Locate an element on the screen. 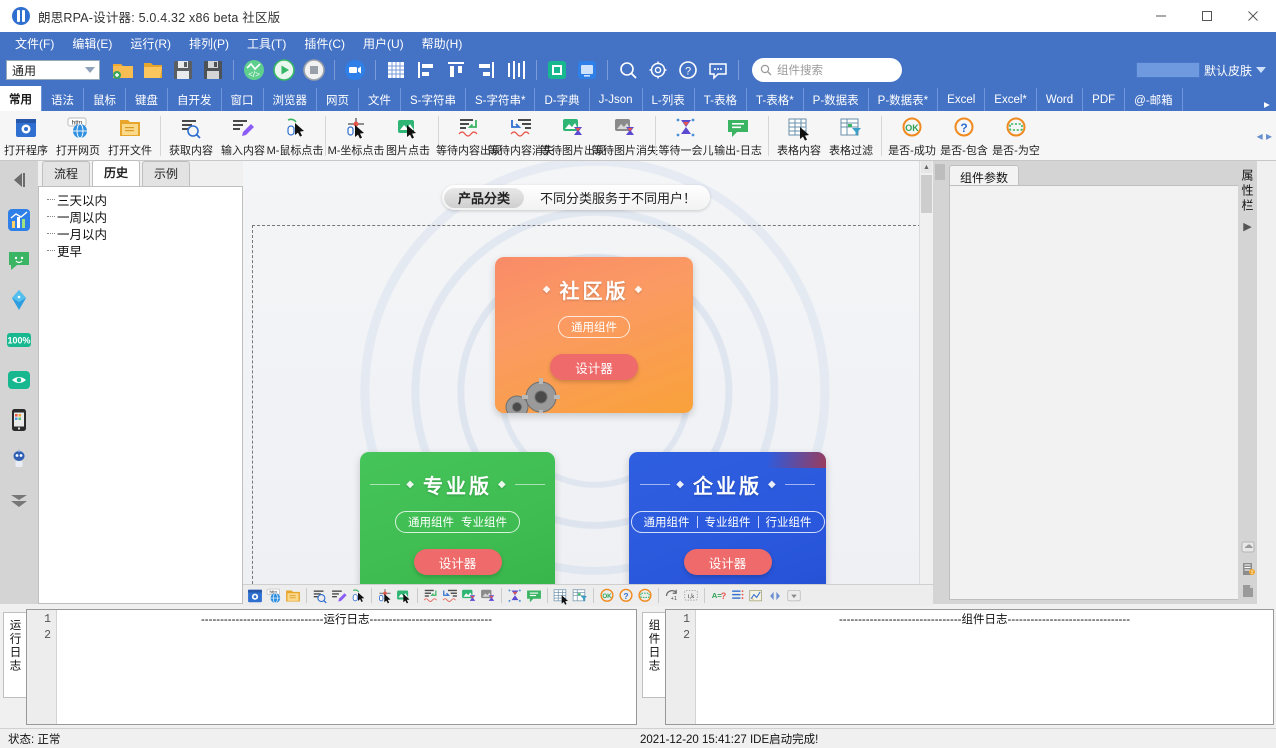 This screenshot has width=1276, height=748. ribbon-tab-T-表格: T-表格 is located at coordinates (721, 99).